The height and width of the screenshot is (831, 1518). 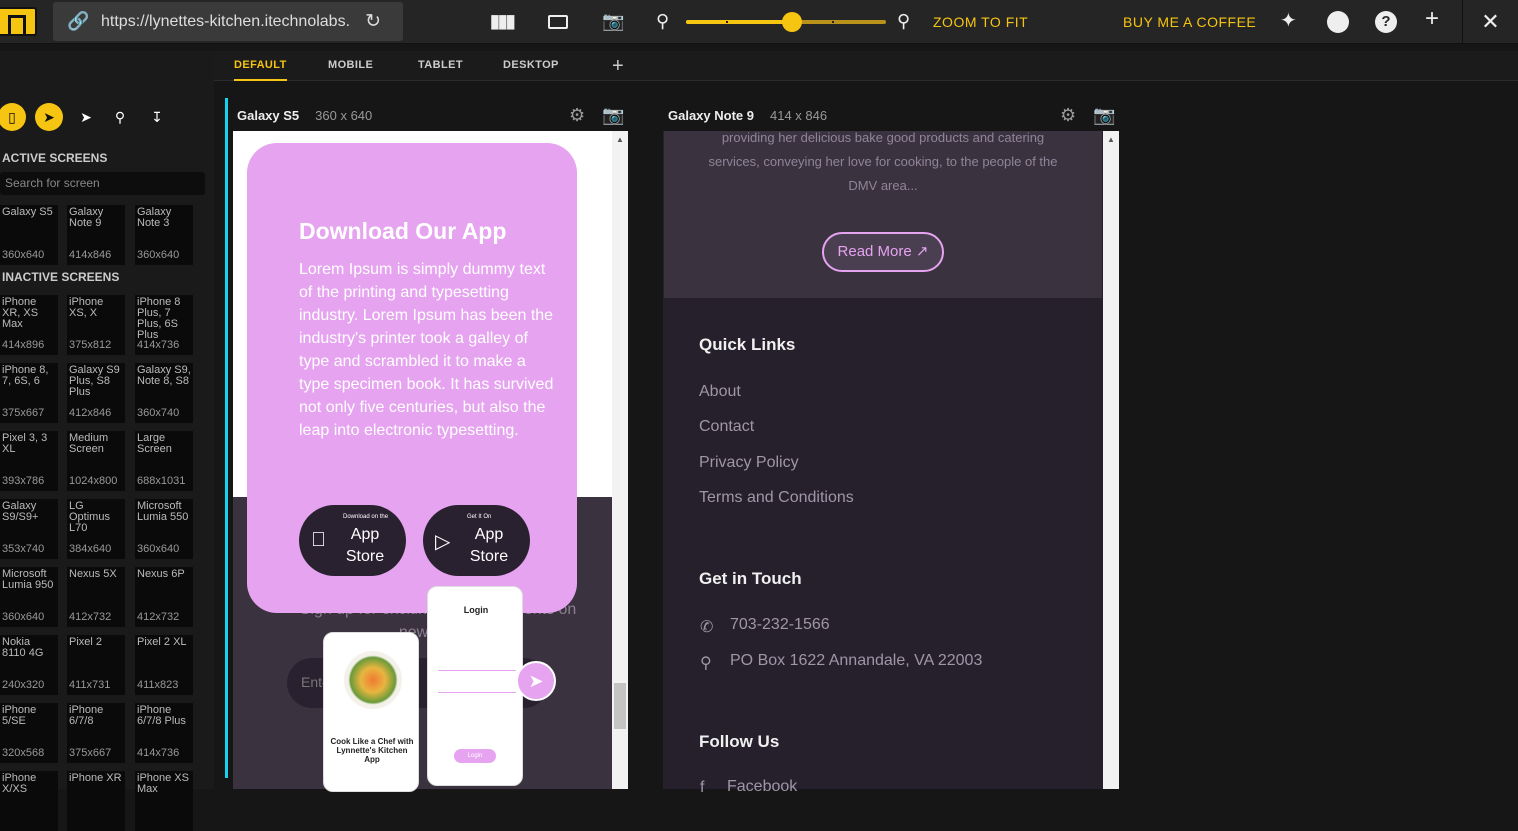 I want to click on facebook-link: Facebook, so click(x=762, y=787).